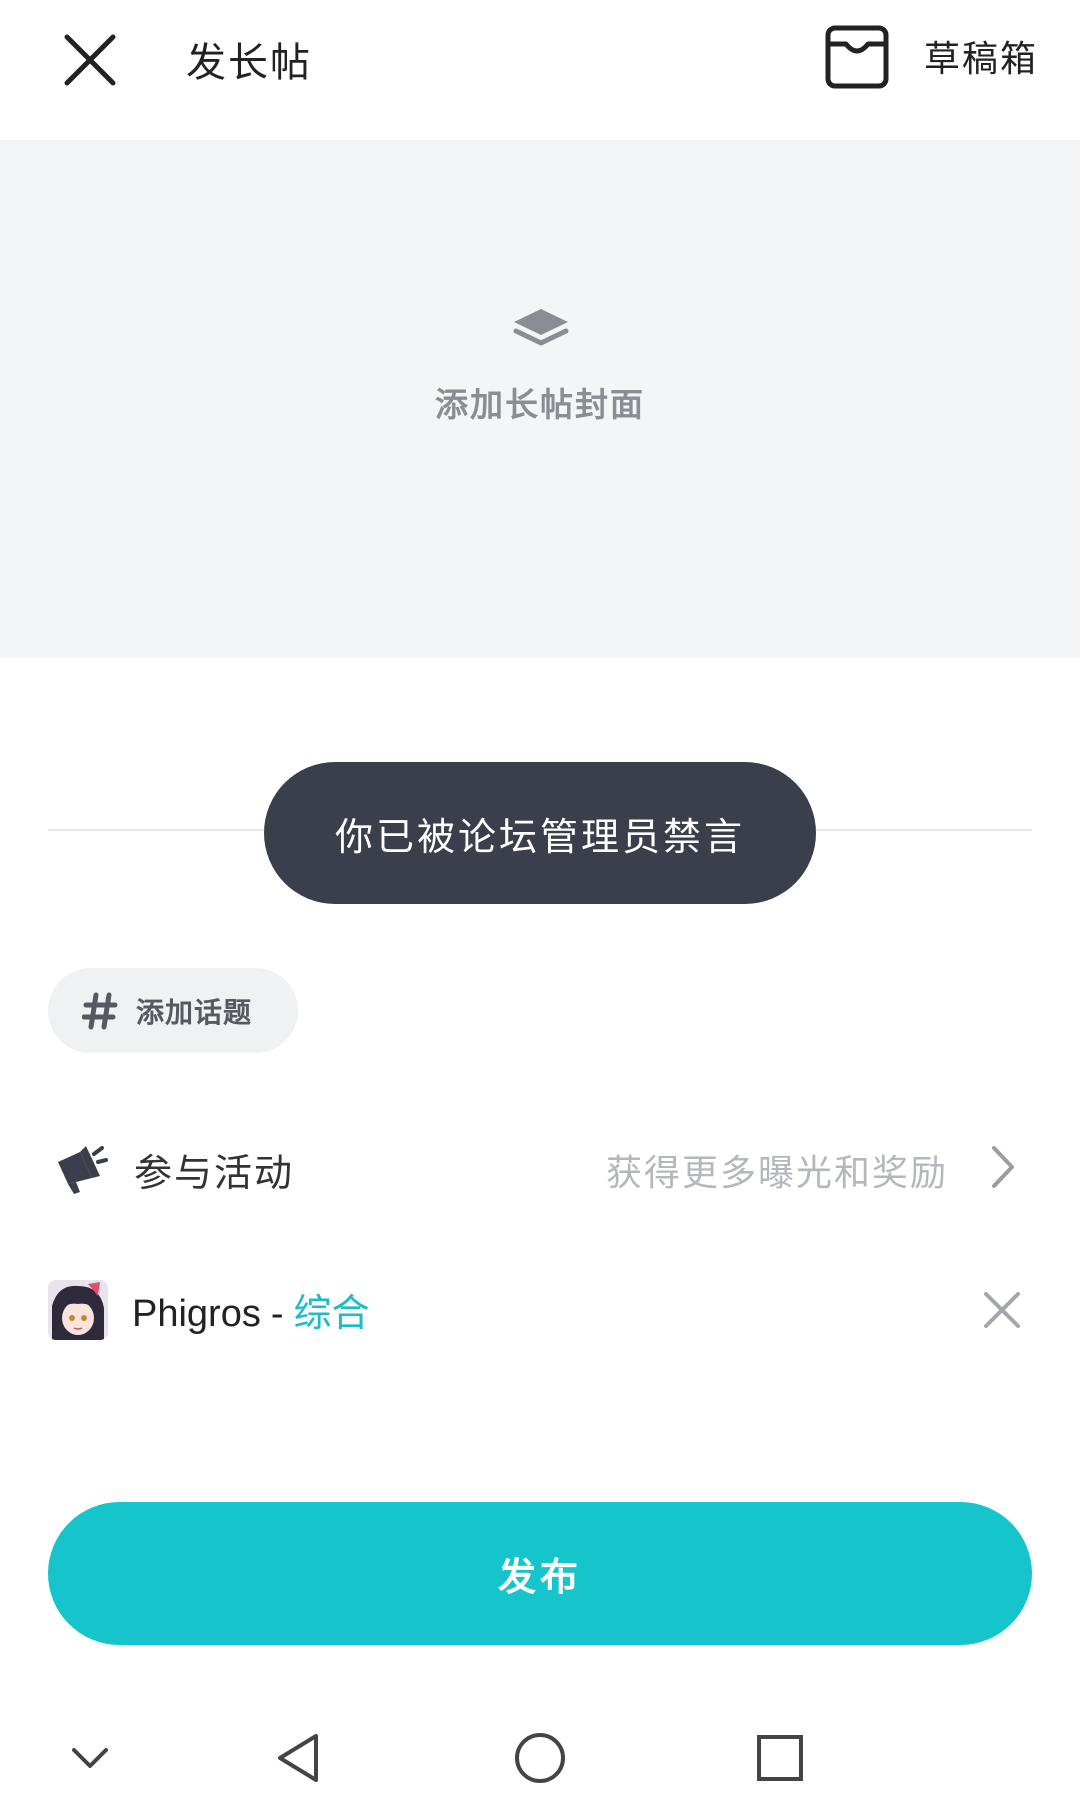 The height and width of the screenshot is (1820, 1080). I want to click on toast-message: 你已被论坛管理员禁言, so click(540, 833).